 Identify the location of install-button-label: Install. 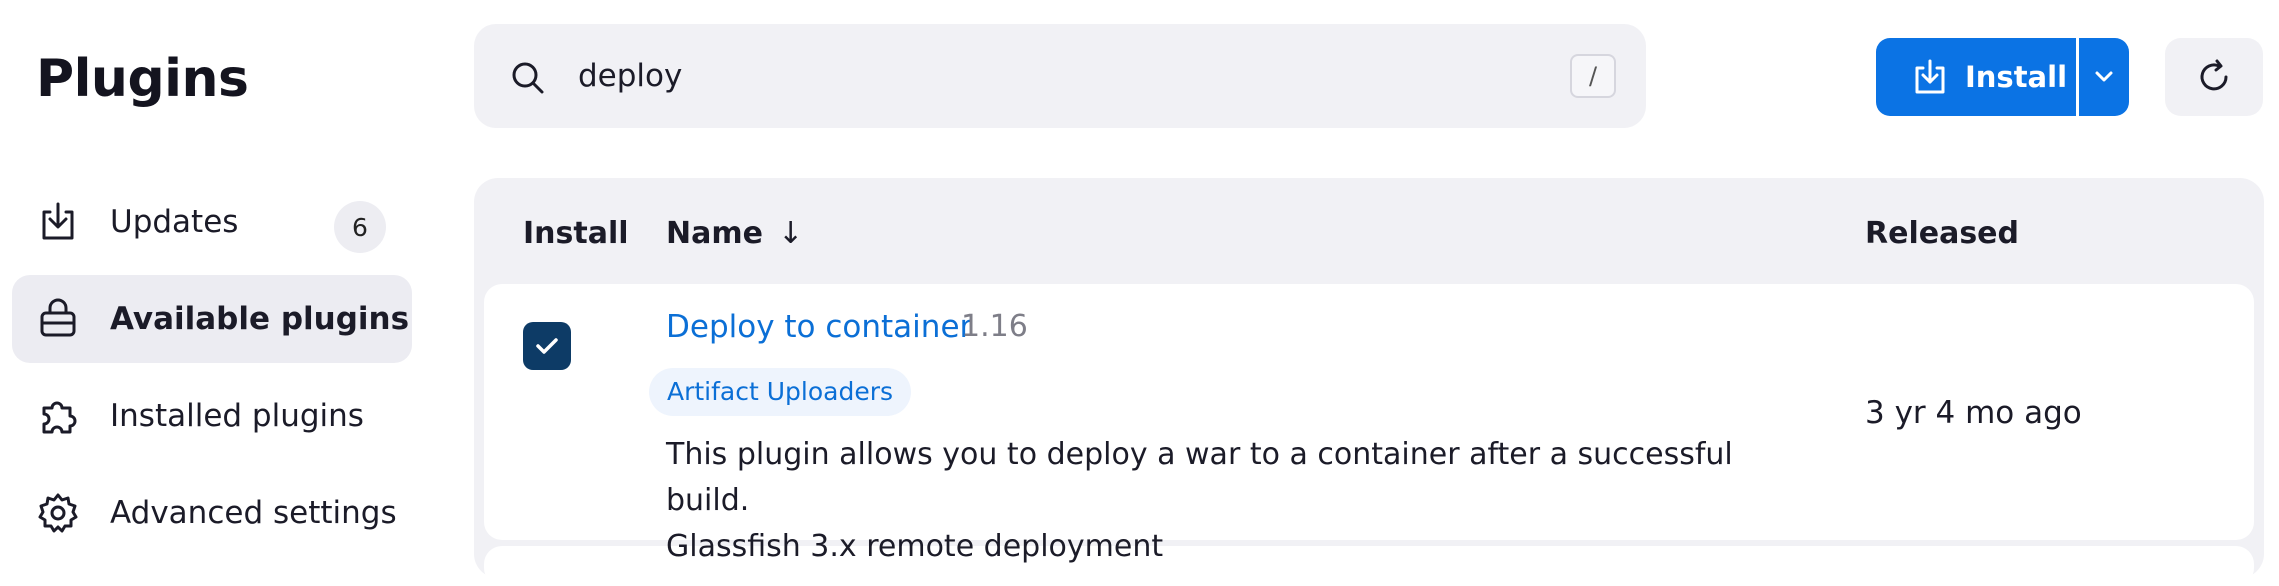
(2016, 77).